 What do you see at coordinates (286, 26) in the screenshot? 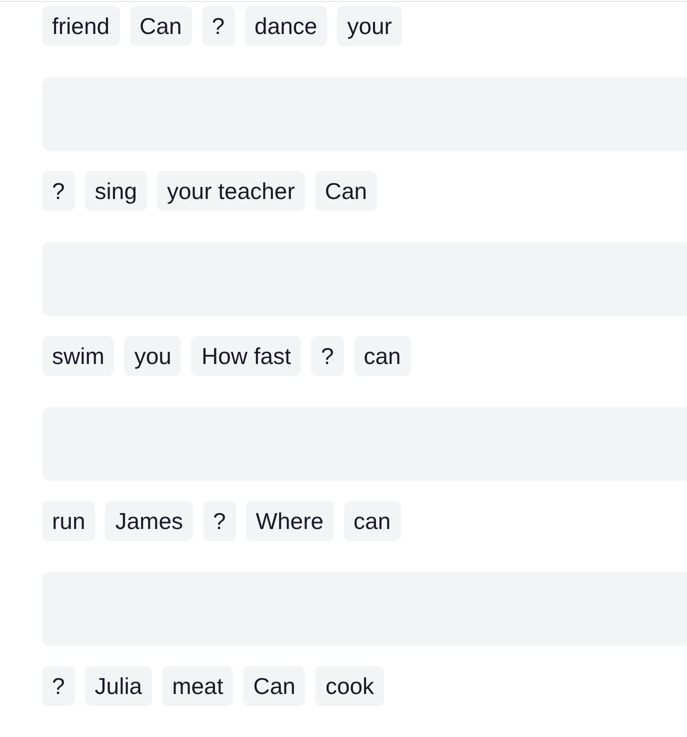
I see `word-tile: dance` at bounding box center [286, 26].